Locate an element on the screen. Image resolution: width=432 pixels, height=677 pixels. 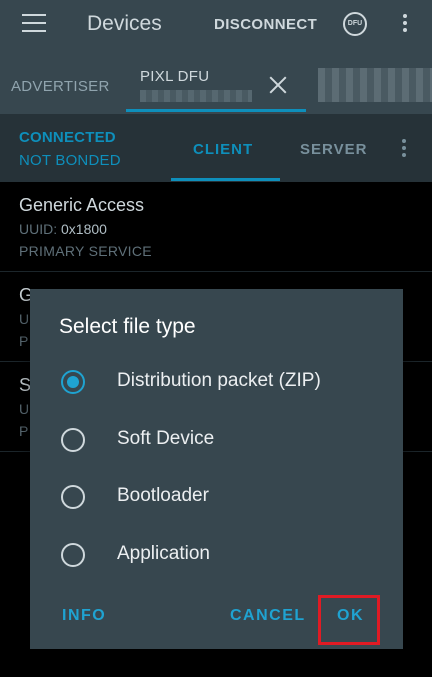
option-soft-device: Soft Device is located at coordinates (216, 440).